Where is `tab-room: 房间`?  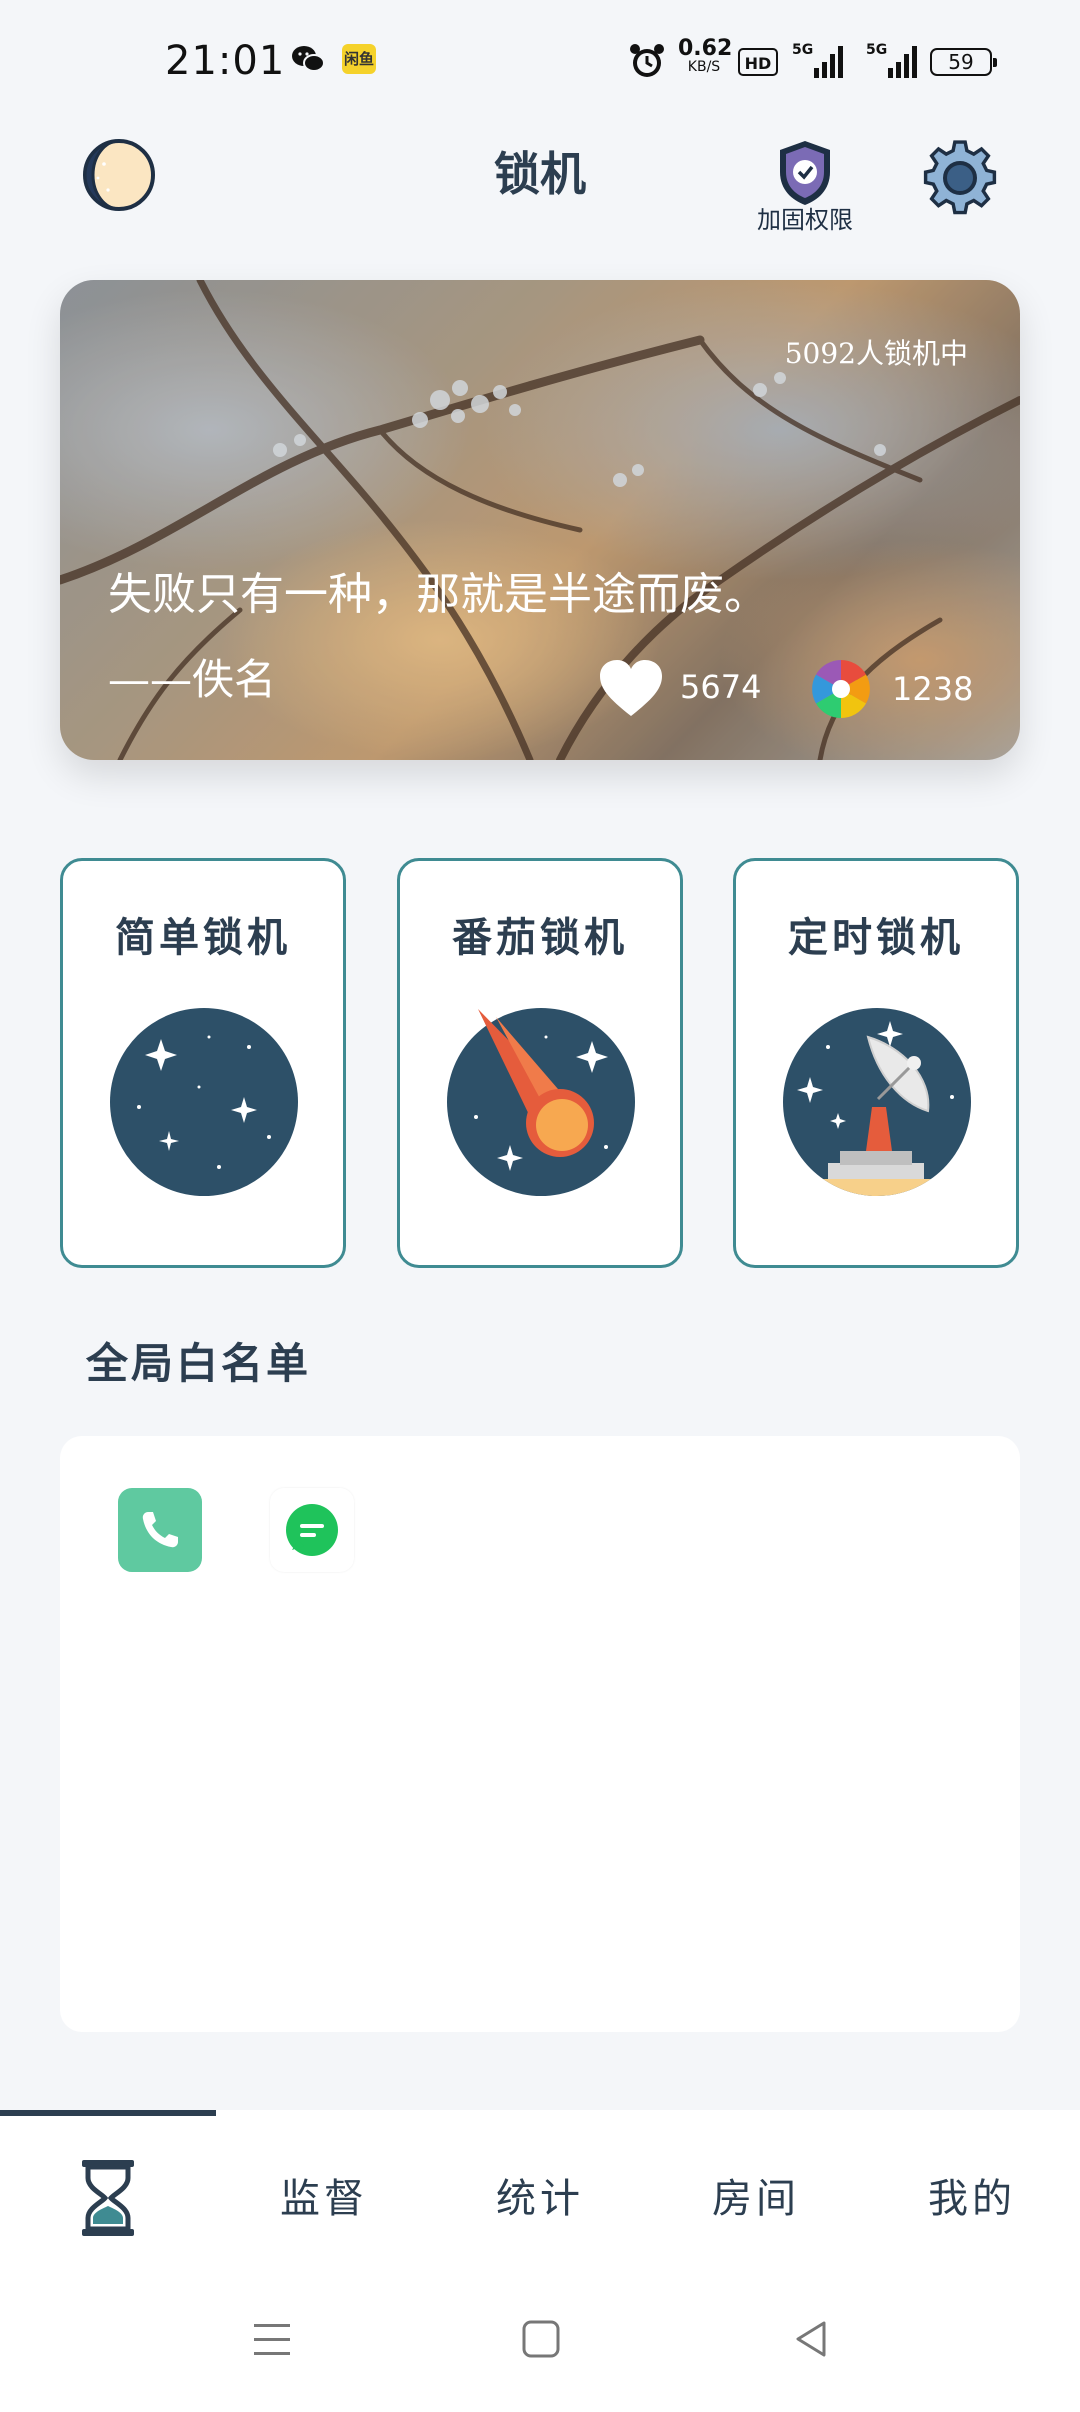
tab-room: 房间 is located at coordinates (756, 2195).